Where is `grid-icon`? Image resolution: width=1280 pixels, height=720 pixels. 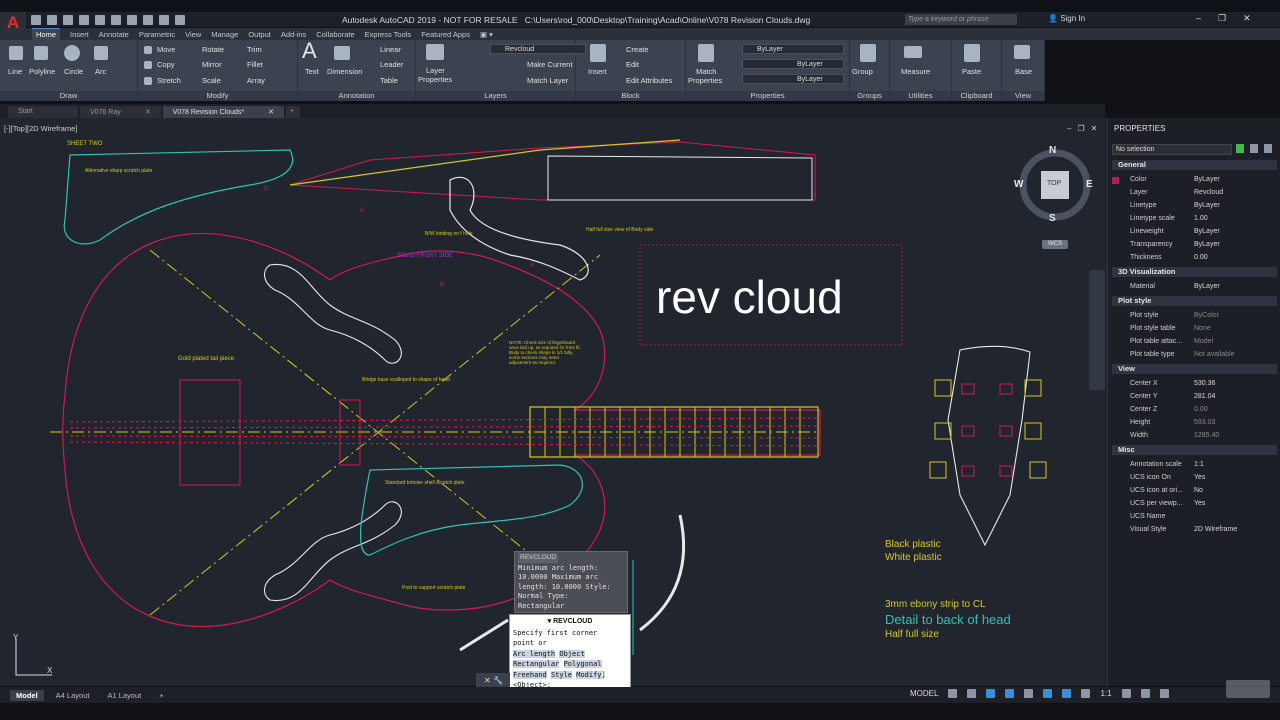
grid-icon is located at coordinates (953, 693).